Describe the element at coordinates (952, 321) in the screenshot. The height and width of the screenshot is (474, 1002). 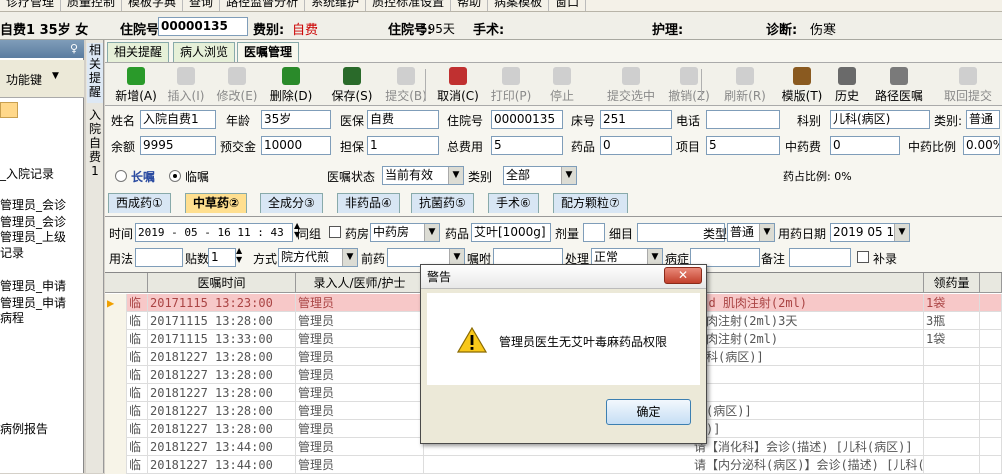
I see `row-qty: 3瓶` at that location.